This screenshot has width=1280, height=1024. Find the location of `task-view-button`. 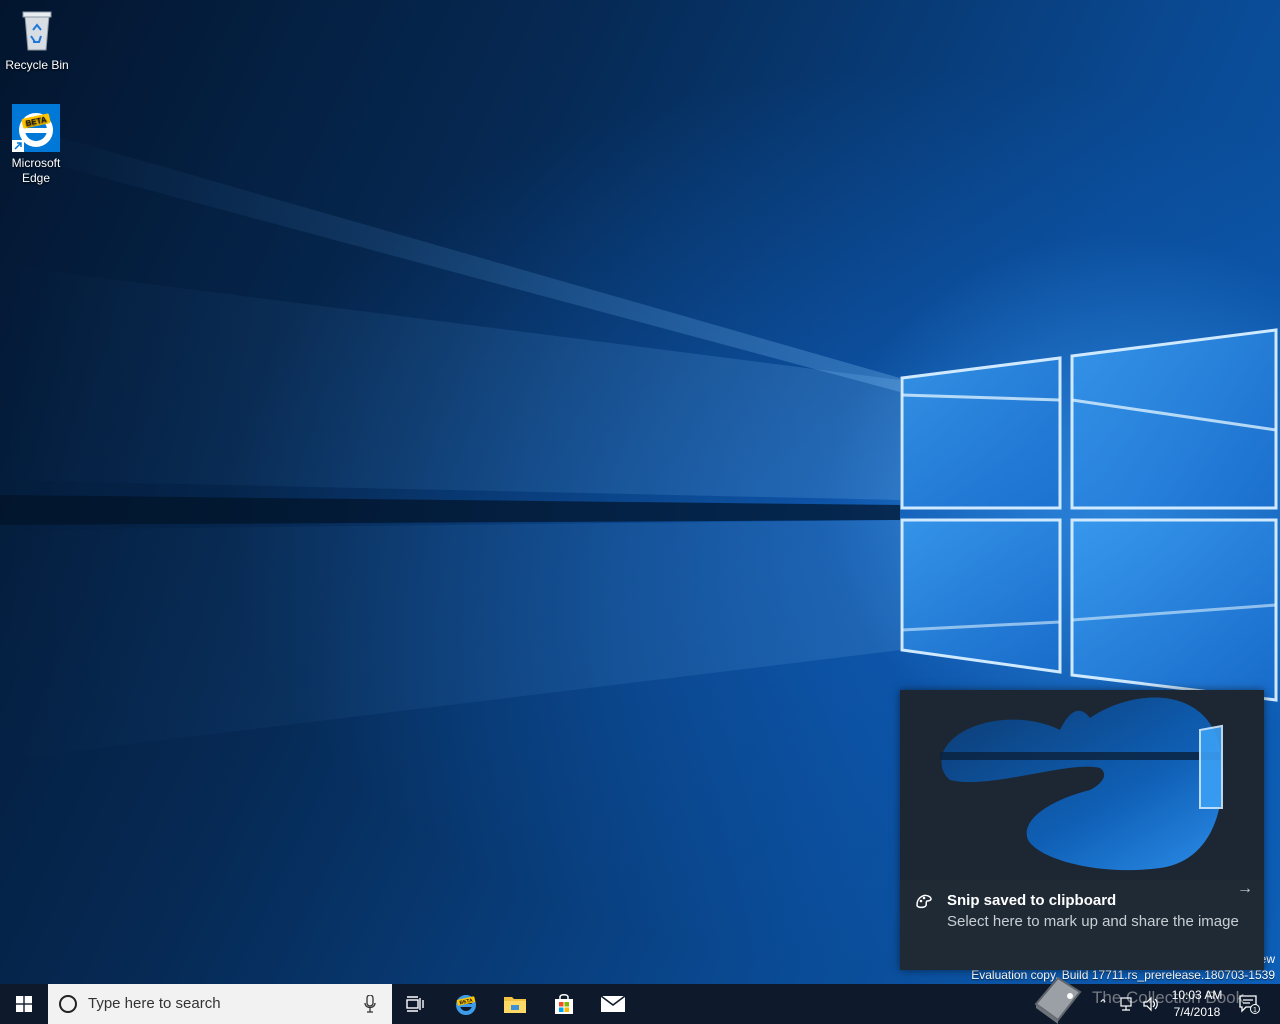

task-view-button is located at coordinates (416, 1004).